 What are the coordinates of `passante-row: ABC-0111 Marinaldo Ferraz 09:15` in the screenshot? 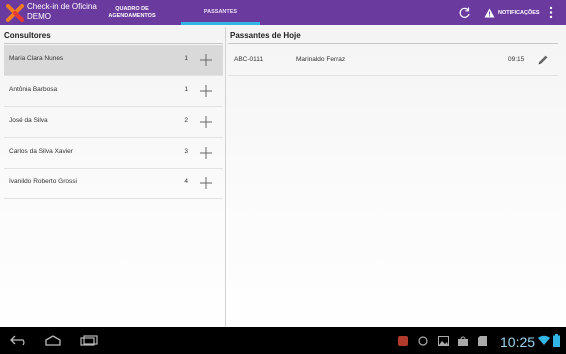 It's located at (393, 60).